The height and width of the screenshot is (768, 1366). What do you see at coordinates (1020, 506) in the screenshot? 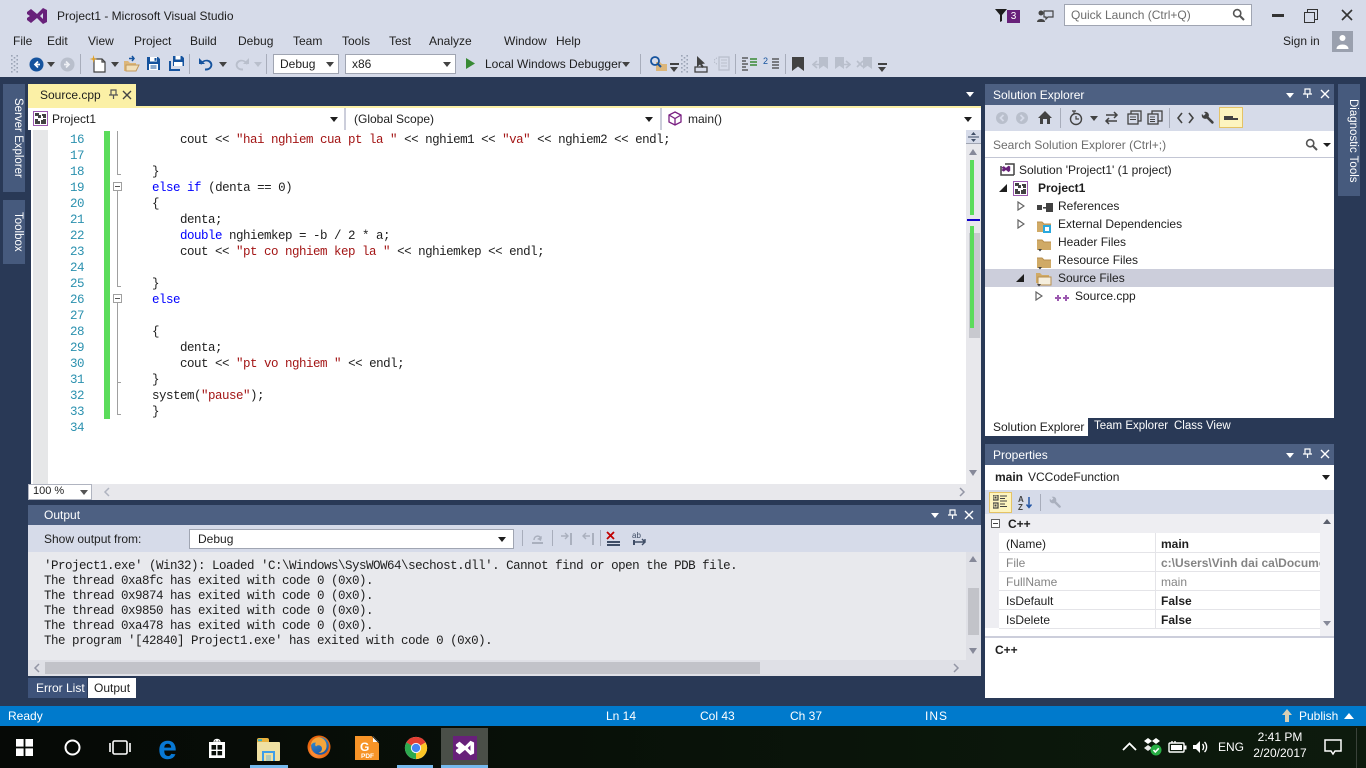
I see `svg-text: Z` at bounding box center [1020, 506].